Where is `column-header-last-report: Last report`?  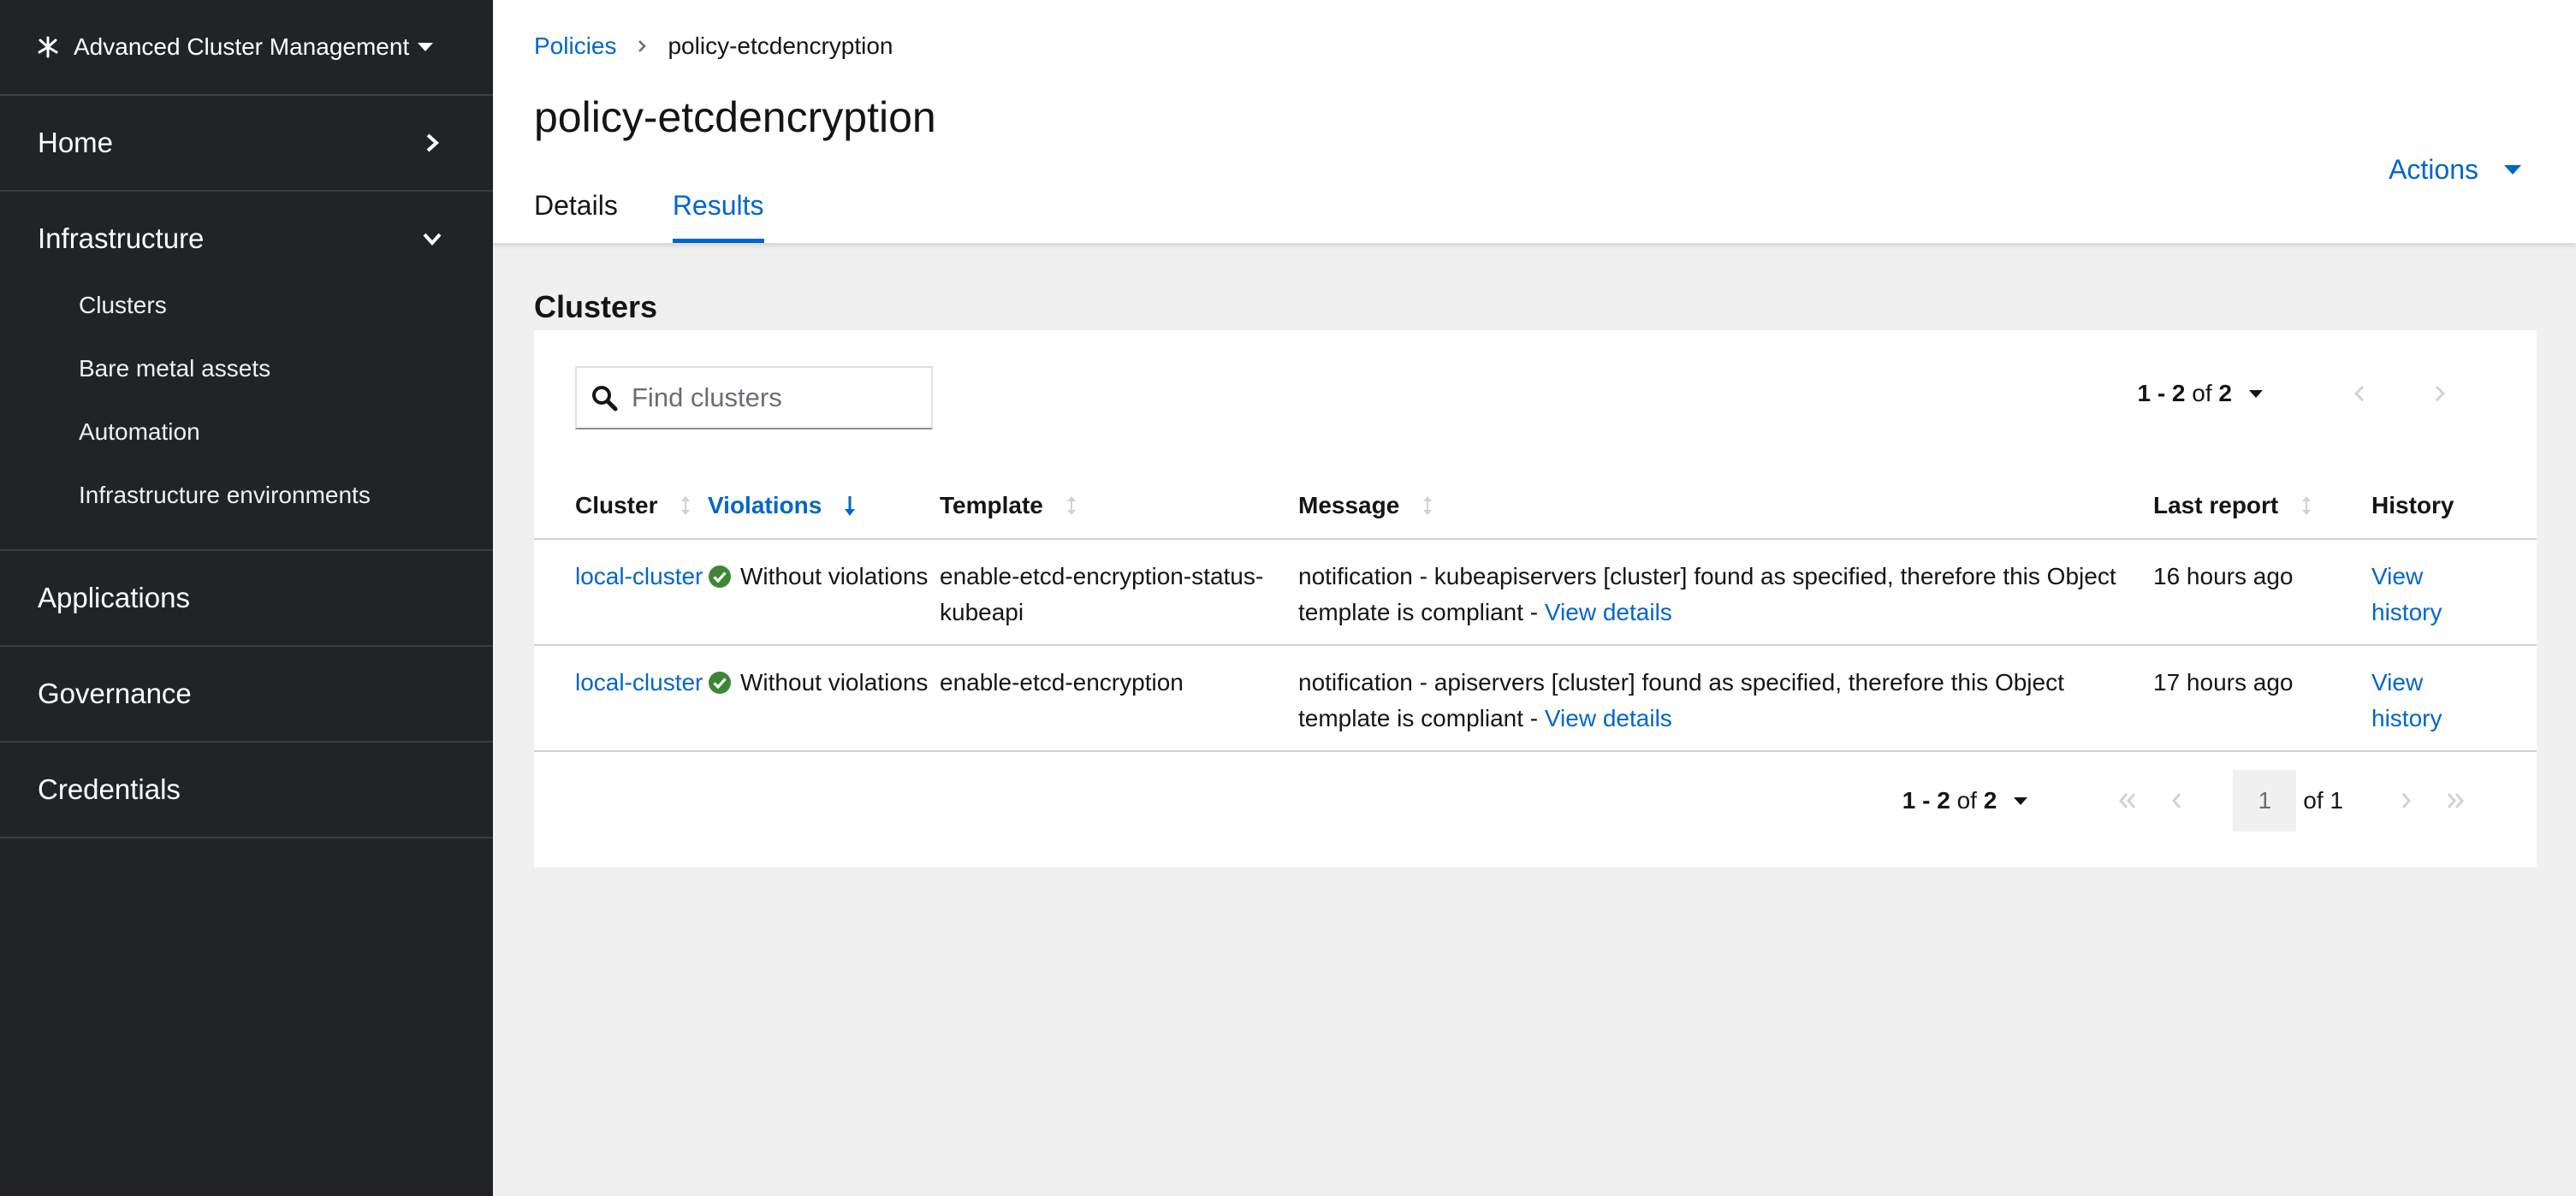
column-header-last-report: Last report is located at coordinates (2262, 506).